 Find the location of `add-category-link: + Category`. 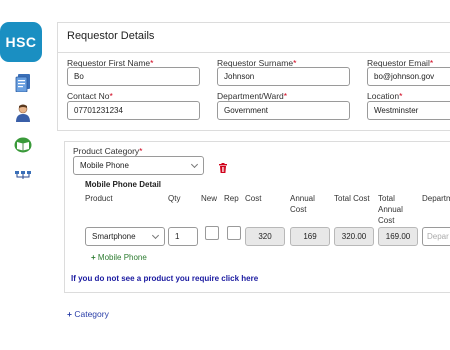

add-category-link: + Category is located at coordinates (88, 314).